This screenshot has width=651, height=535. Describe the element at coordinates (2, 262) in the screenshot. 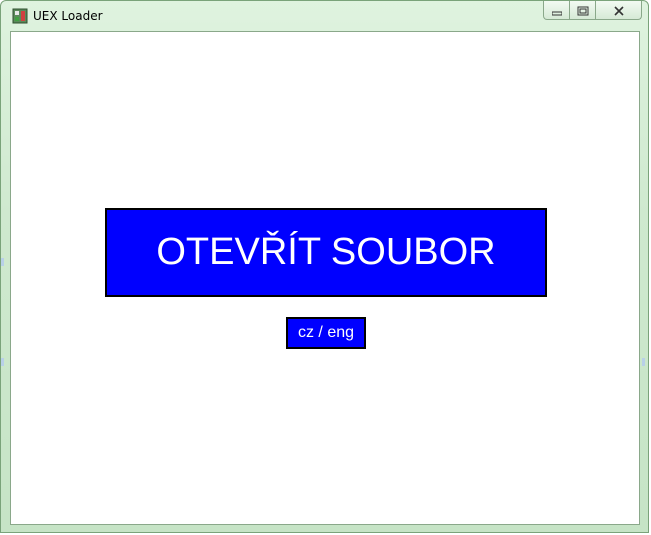

I see `left-edge-mark` at that location.